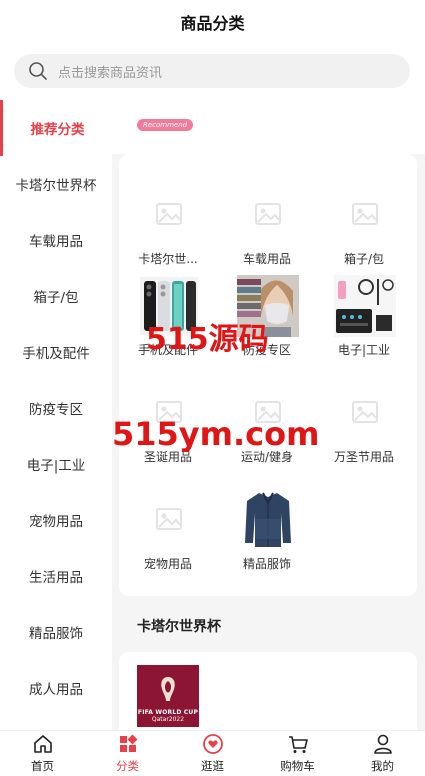 The image size is (425, 776). Describe the element at coordinates (42, 744) in the screenshot. I see `home-icon` at that location.